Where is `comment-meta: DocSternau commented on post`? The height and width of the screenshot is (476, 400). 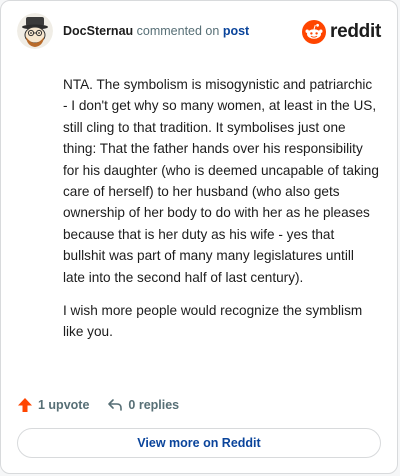 comment-meta: DocSternau commented on post is located at coordinates (156, 31).